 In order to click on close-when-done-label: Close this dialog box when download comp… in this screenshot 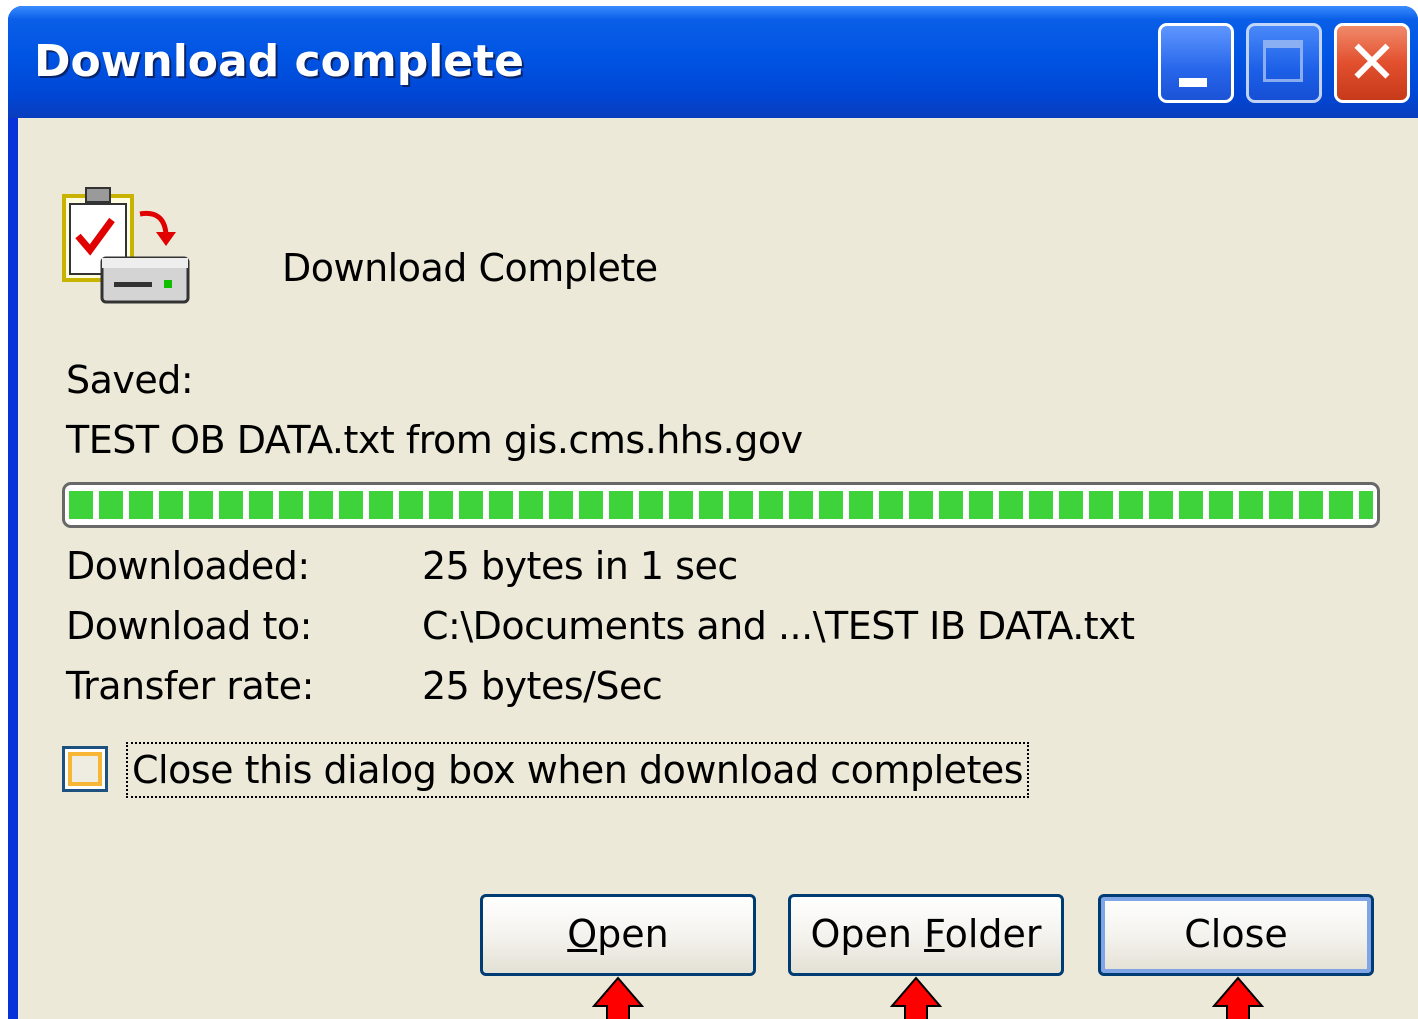, I will do `click(578, 770)`.